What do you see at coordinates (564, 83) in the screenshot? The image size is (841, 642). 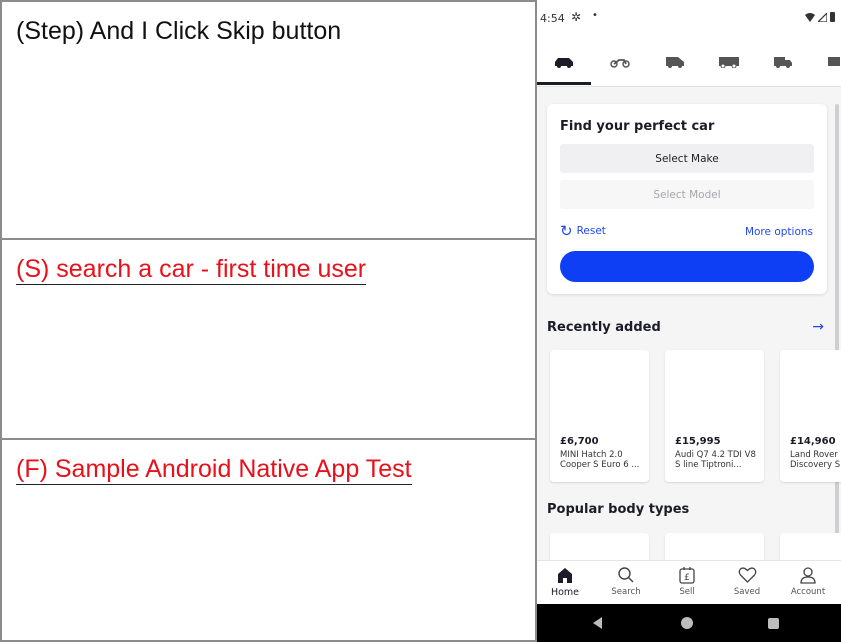 I see `active-tab-indicator` at bounding box center [564, 83].